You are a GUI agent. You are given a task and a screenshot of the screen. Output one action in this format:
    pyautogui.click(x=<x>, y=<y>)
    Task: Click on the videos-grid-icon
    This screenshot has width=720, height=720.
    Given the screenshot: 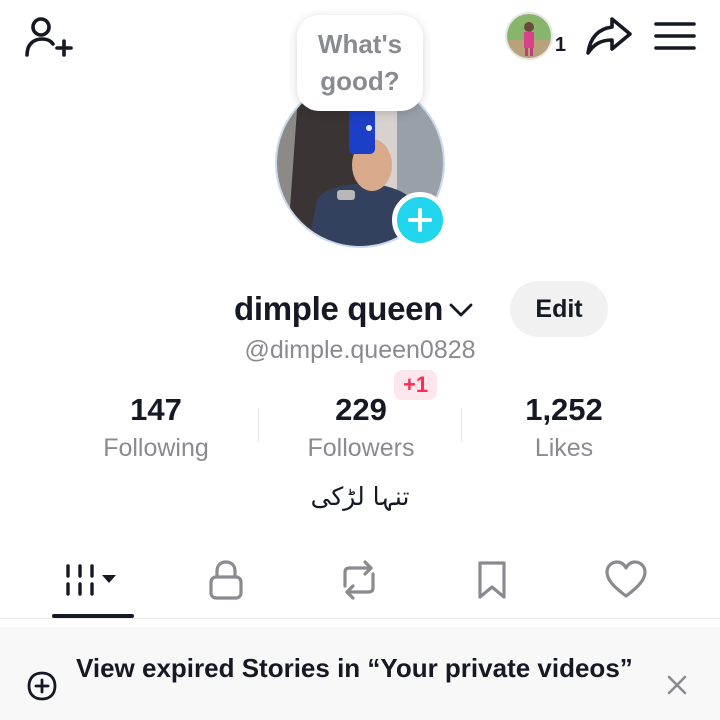 What is the action you would take?
    pyautogui.click(x=91, y=580)
    